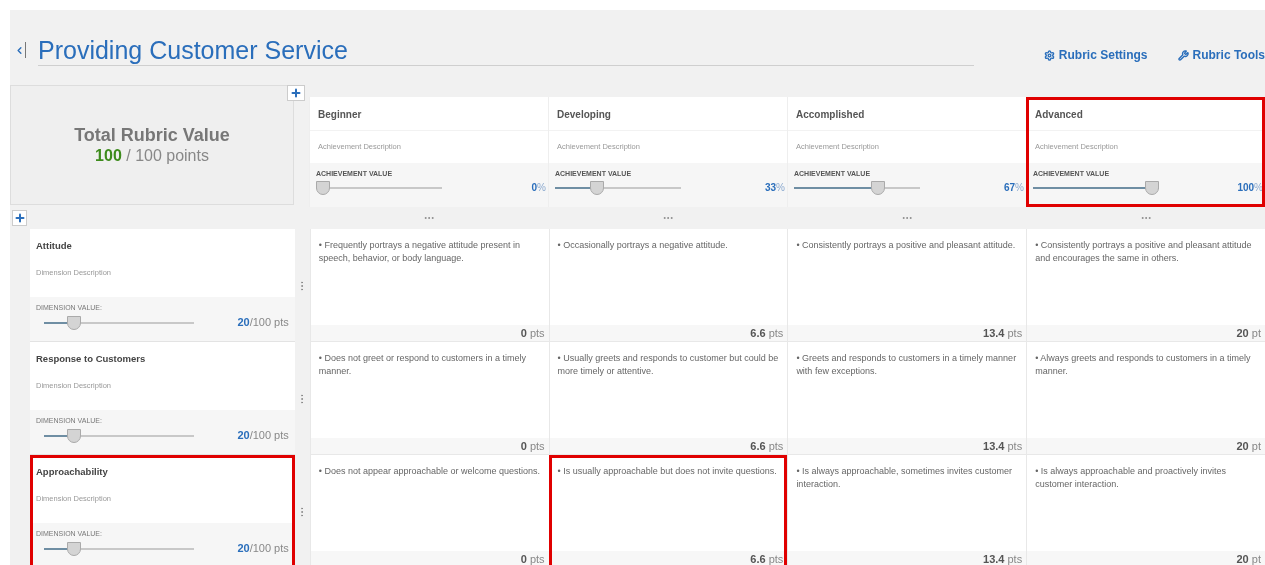 The image size is (1265, 565). Describe the element at coordinates (1143, 252) in the screenshot. I see `criterion-text: • Consistently portrays a positive and pleasant attitude and encourages the same in others.` at that location.